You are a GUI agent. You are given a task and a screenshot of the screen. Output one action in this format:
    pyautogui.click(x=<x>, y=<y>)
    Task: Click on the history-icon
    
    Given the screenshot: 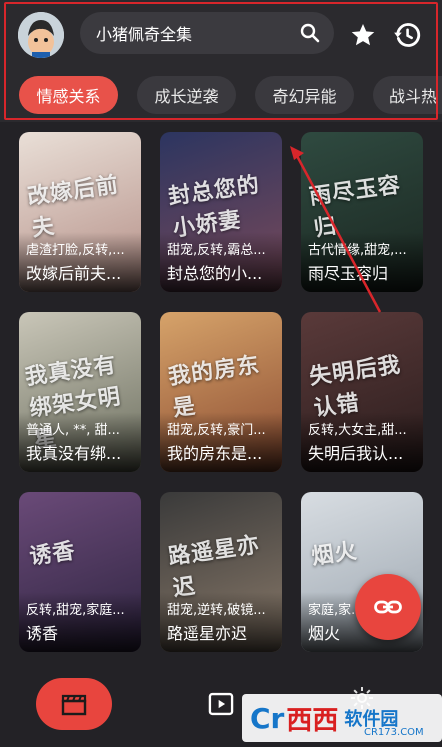 What is the action you would take?
    pyautogui.click(x=407, y=35)
    